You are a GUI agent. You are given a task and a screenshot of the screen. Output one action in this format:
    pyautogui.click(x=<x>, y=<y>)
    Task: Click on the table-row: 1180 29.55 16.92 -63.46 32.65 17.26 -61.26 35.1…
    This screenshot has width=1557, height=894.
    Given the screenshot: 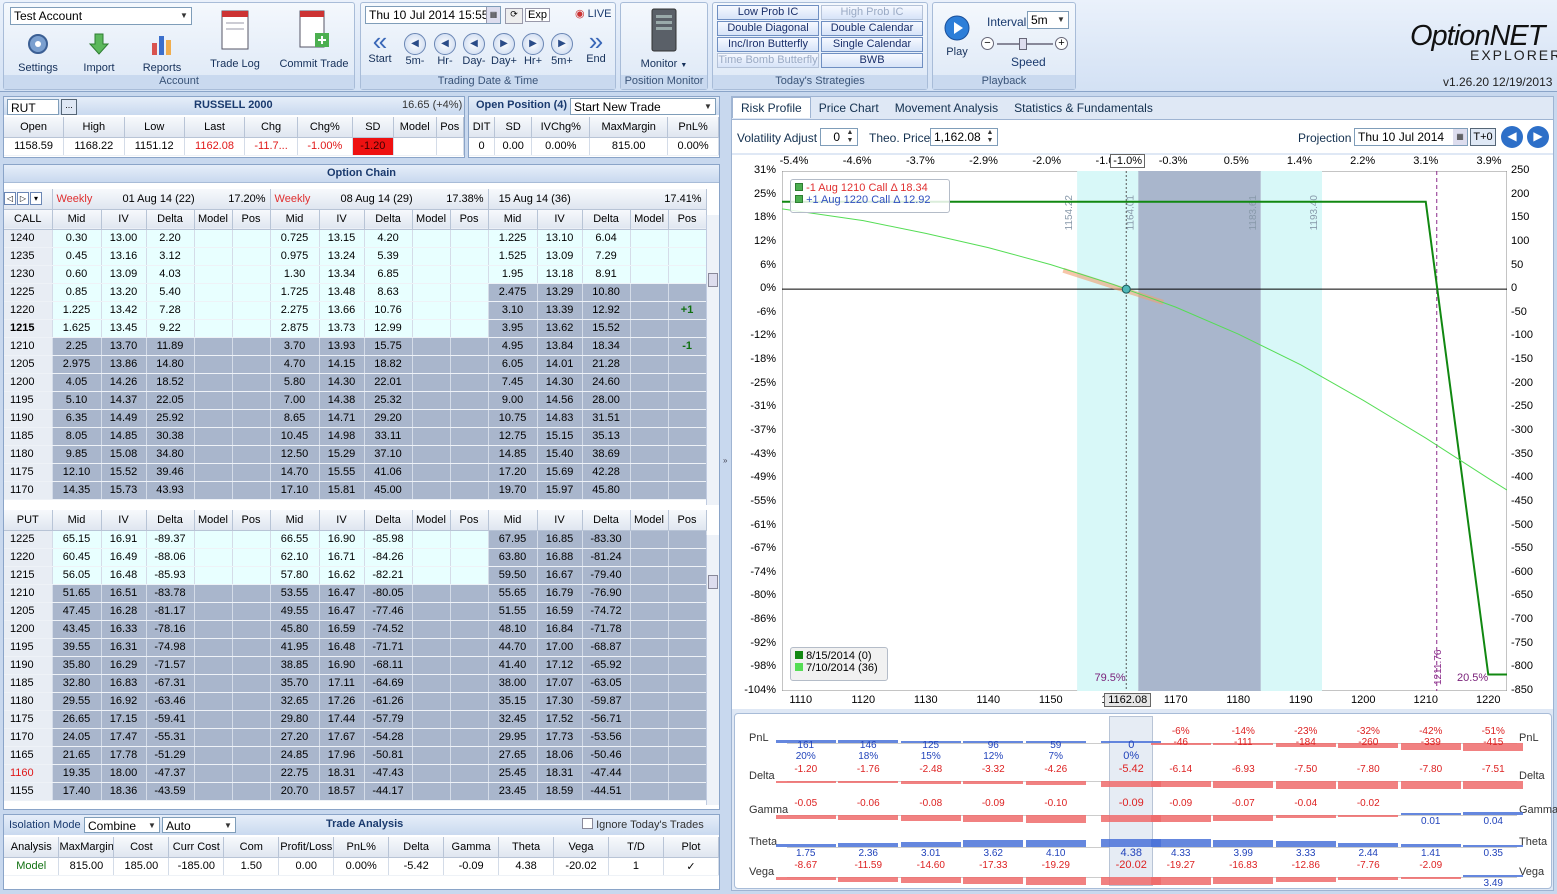 What is the action you would take?
    pyautogui.click(x=355, y=701)
    